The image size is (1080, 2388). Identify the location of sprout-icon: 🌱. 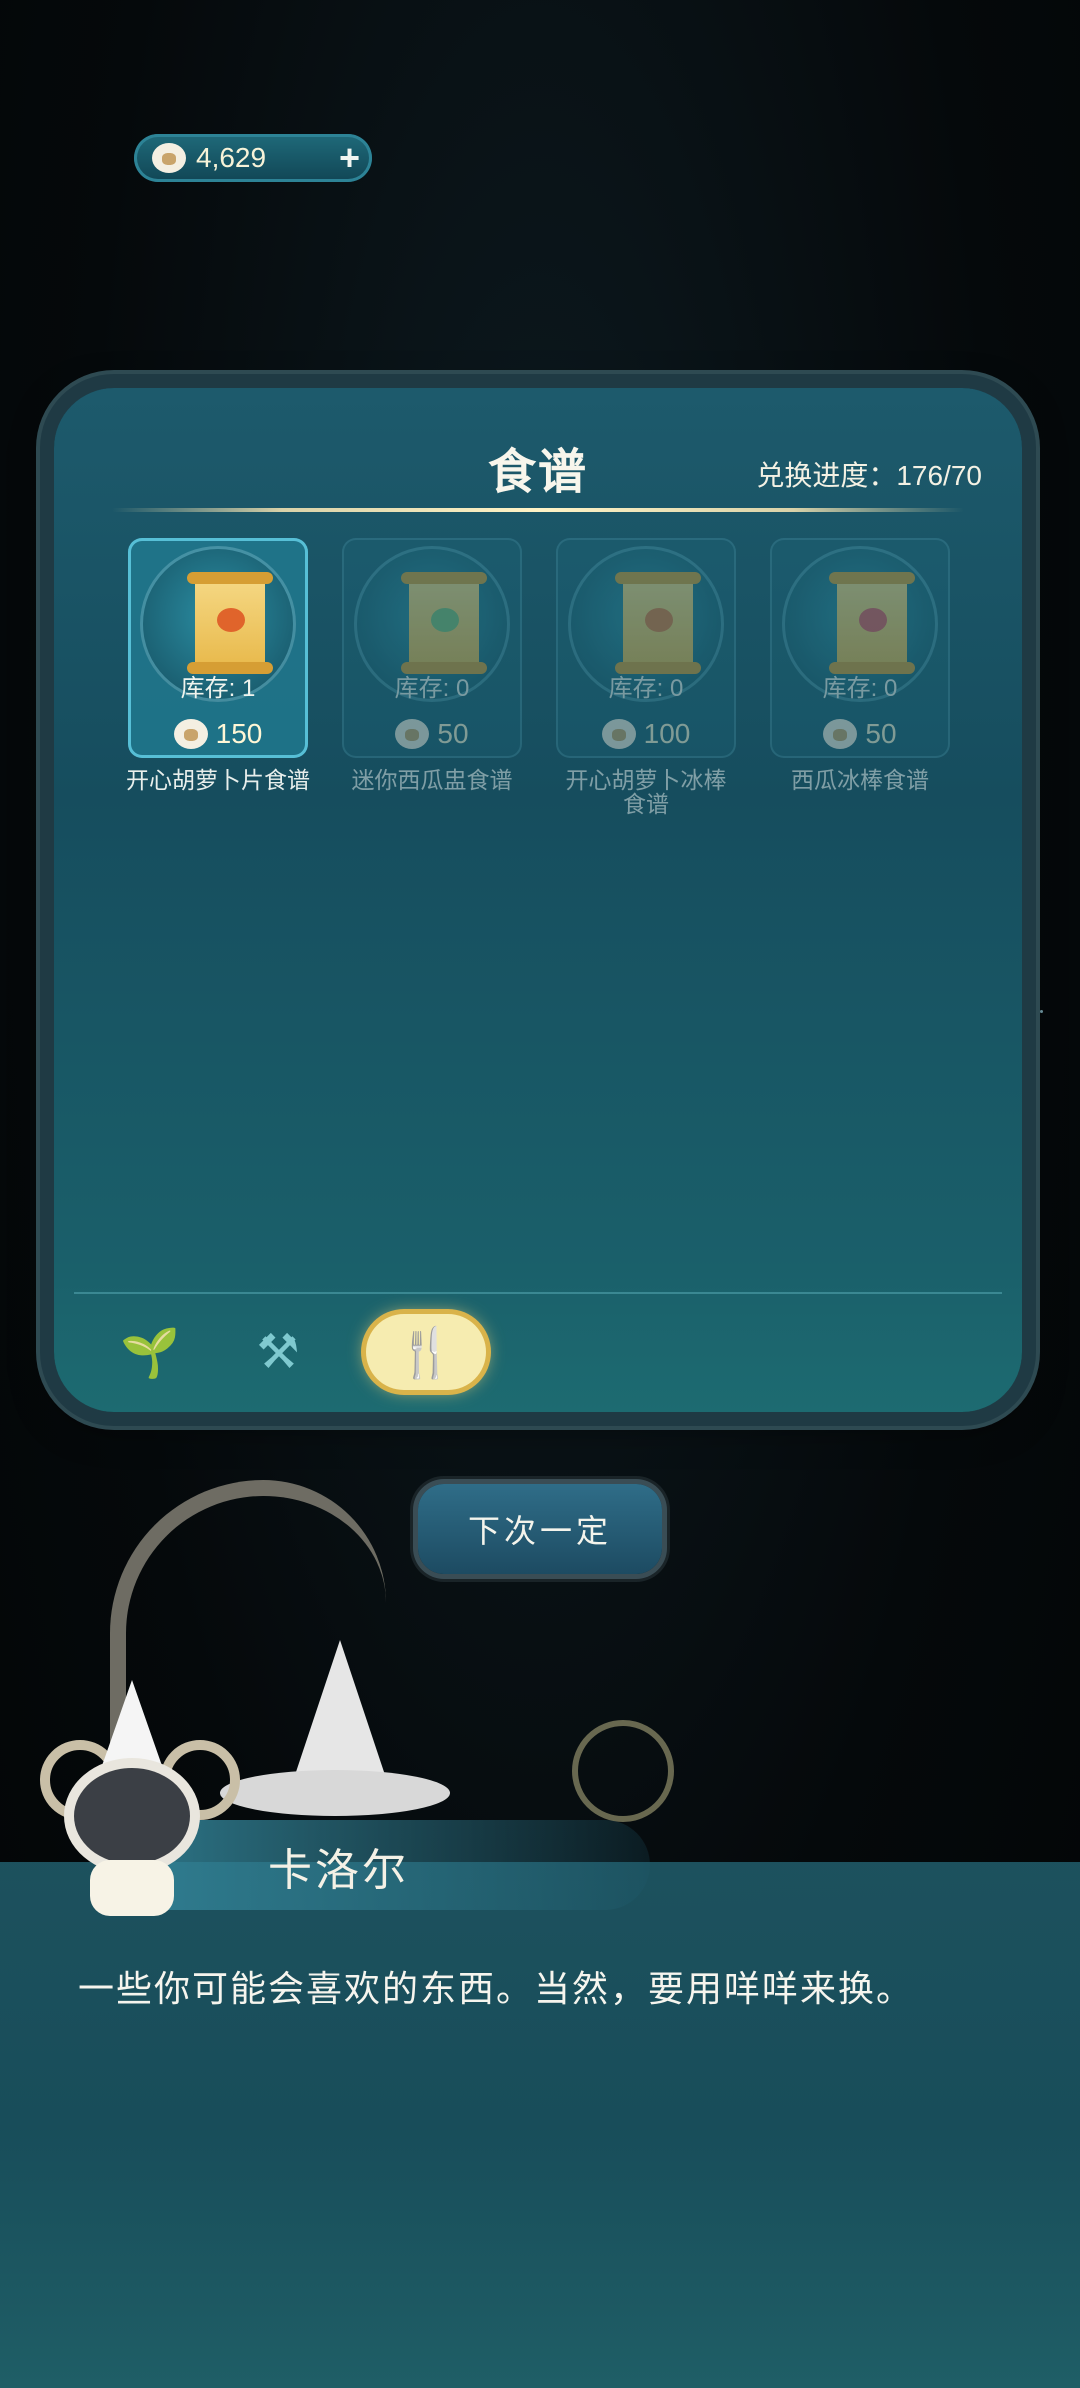
(150, 1352).